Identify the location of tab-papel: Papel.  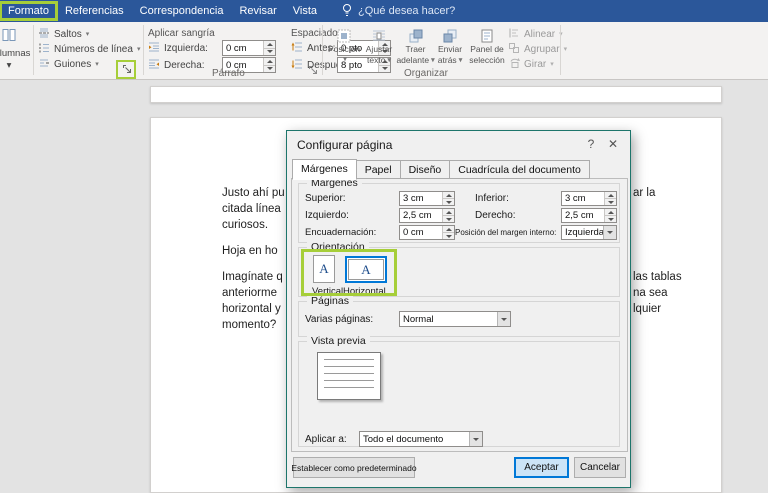
(378, 169).